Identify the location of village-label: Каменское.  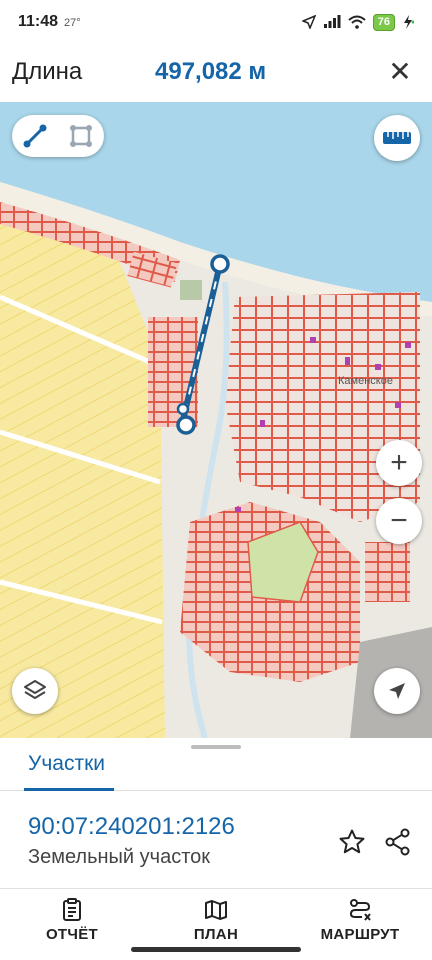
(365, 381).